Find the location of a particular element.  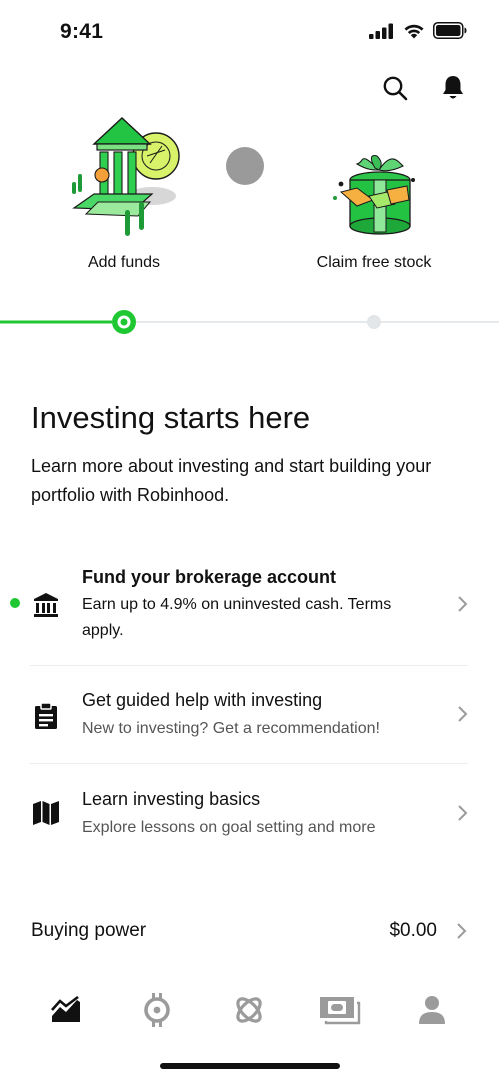

carousel-label-add-funds: Add funds is located at coordinates (124, 262).